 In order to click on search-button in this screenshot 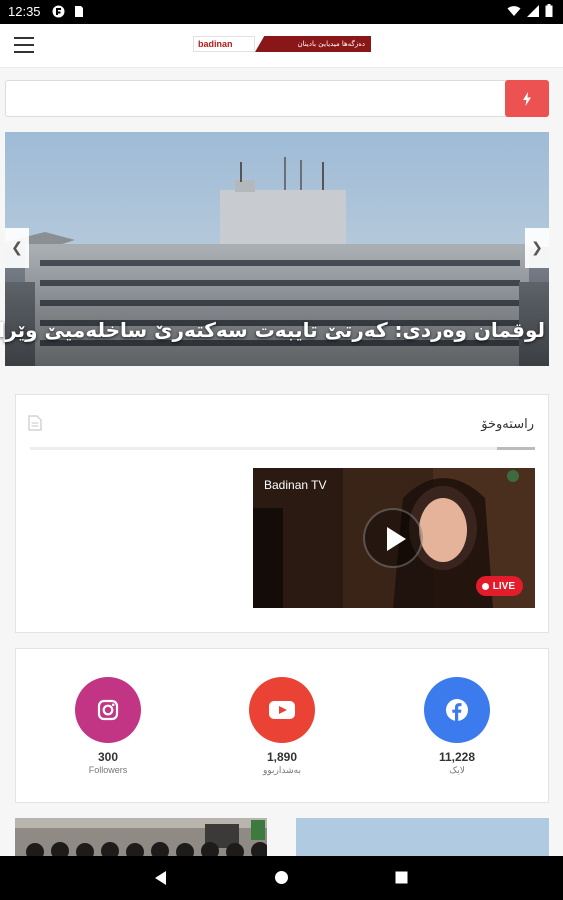, I will do `click(527, 98)`.